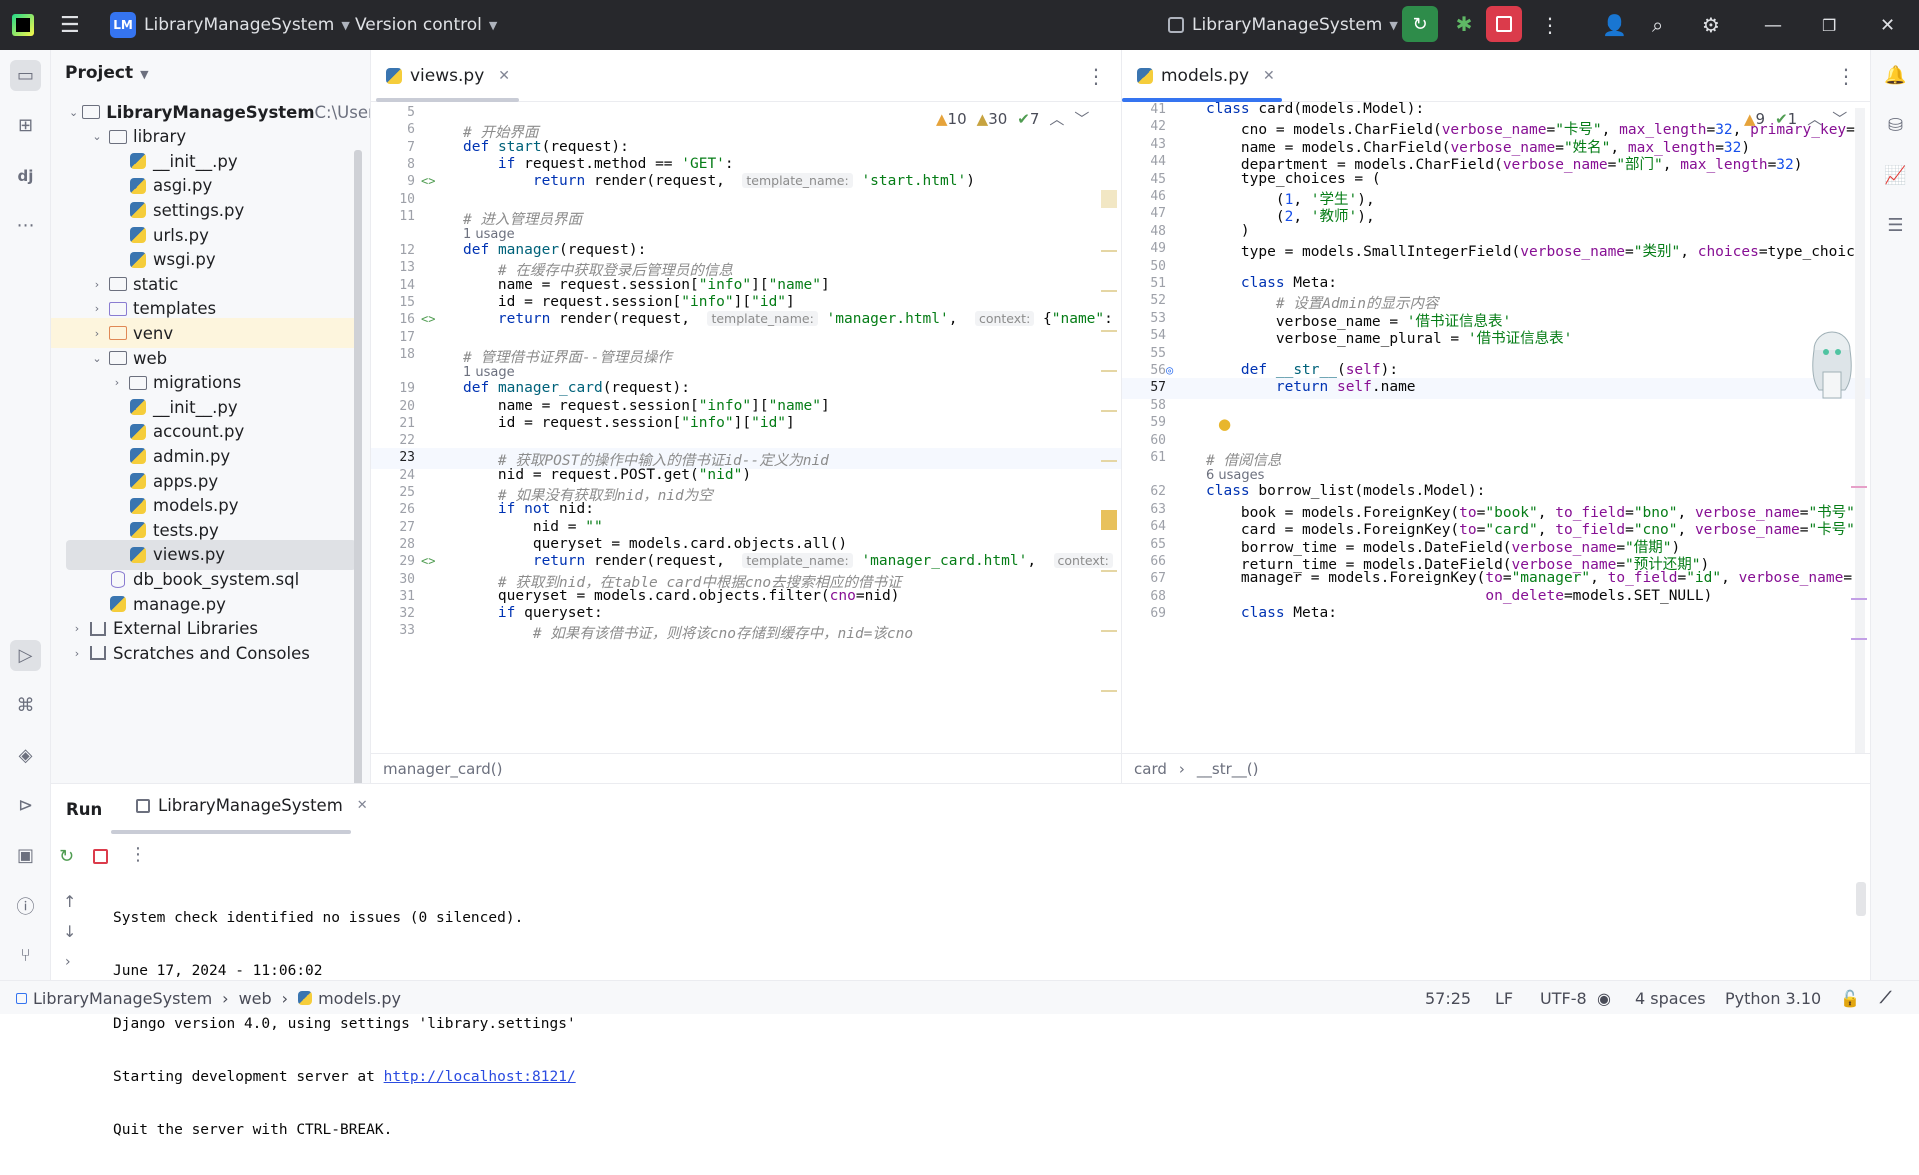  What do you see at coordinates (84, 809) in the screenshot?
I see `run-tab-title: Run` at bounding box center [84, 809].